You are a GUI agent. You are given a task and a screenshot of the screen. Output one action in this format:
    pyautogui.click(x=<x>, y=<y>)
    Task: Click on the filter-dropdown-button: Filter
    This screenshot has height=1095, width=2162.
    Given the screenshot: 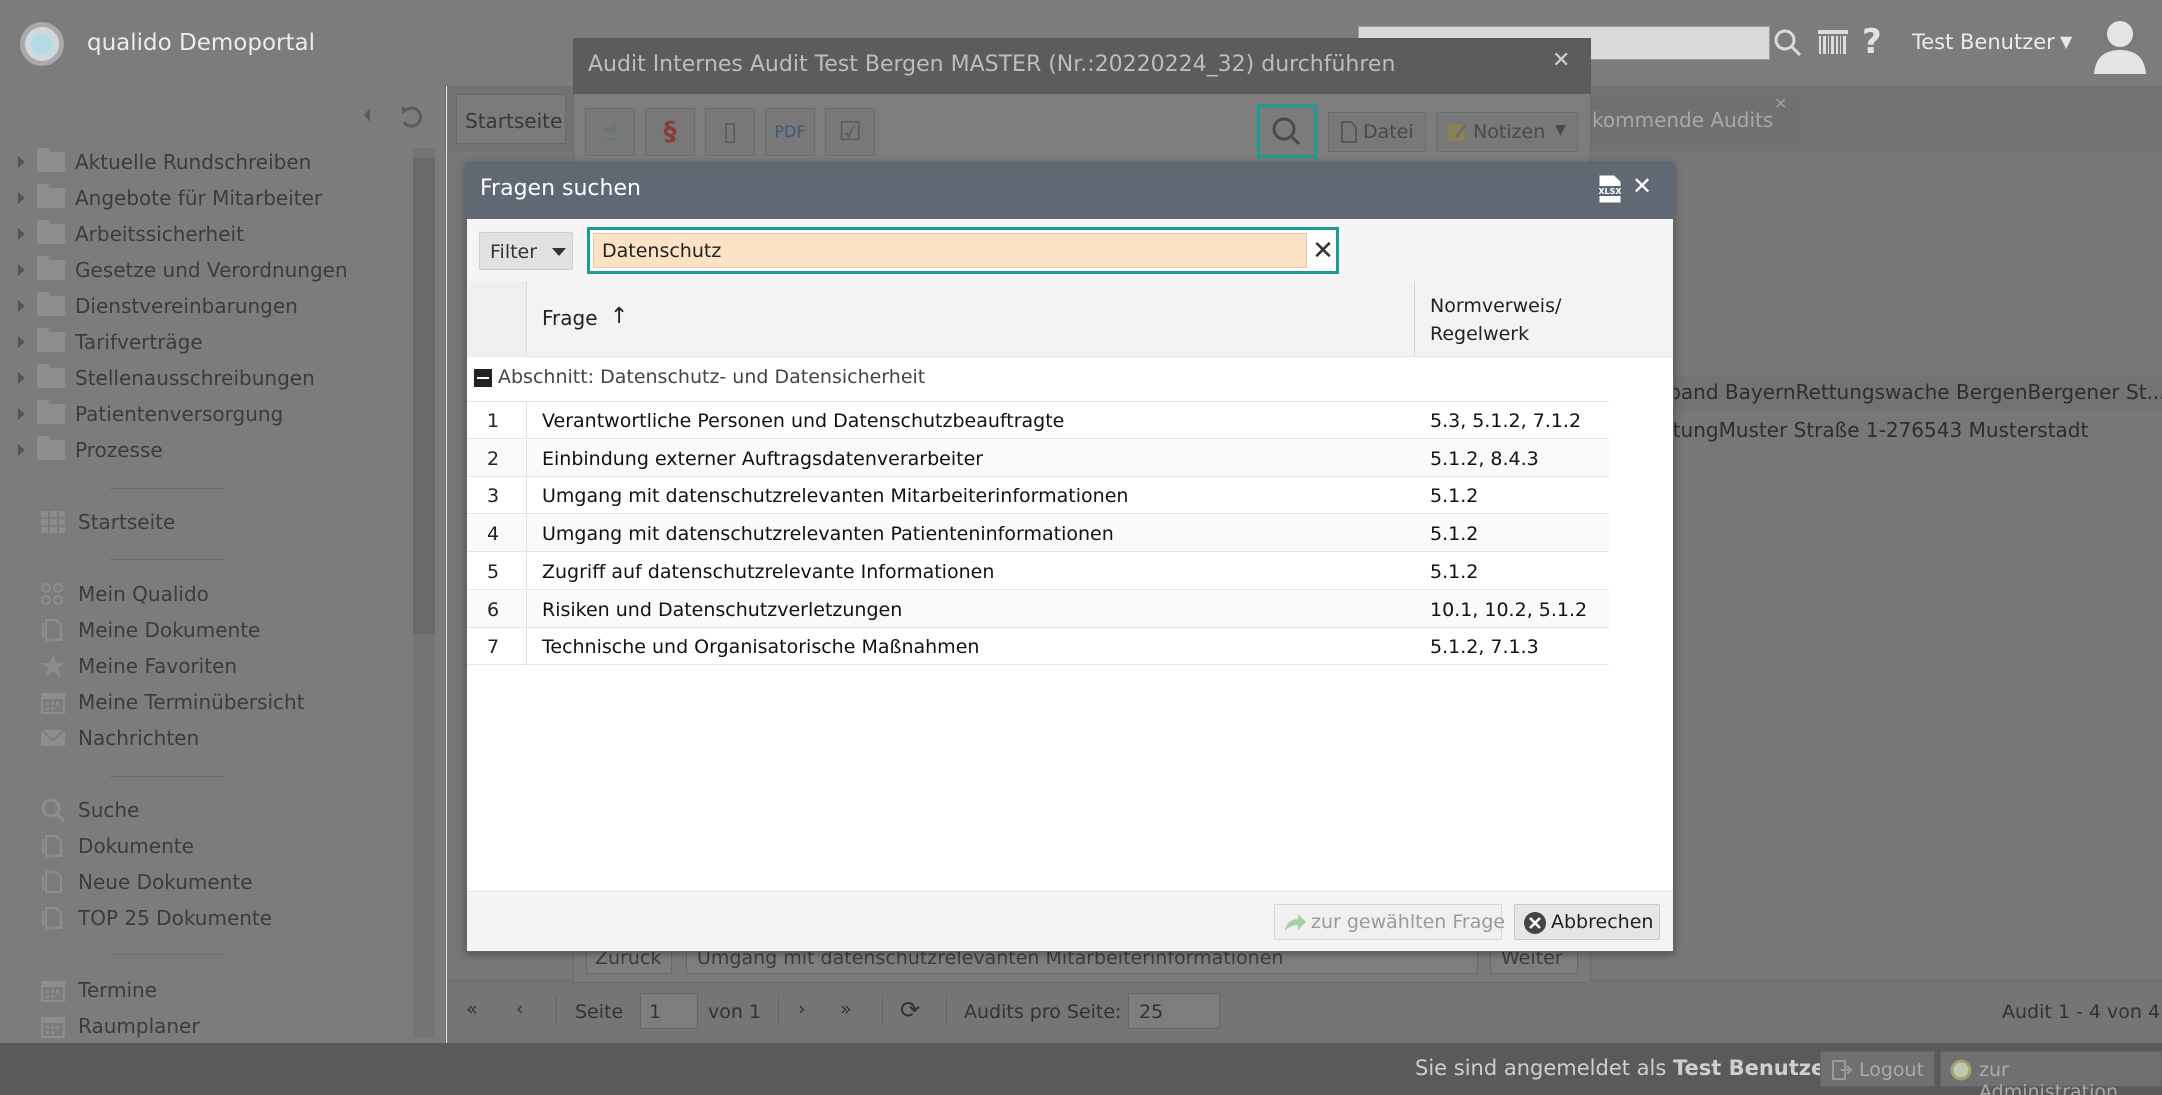 What is the action you would take?
    pyautogui.click(x=526, y=251)
    